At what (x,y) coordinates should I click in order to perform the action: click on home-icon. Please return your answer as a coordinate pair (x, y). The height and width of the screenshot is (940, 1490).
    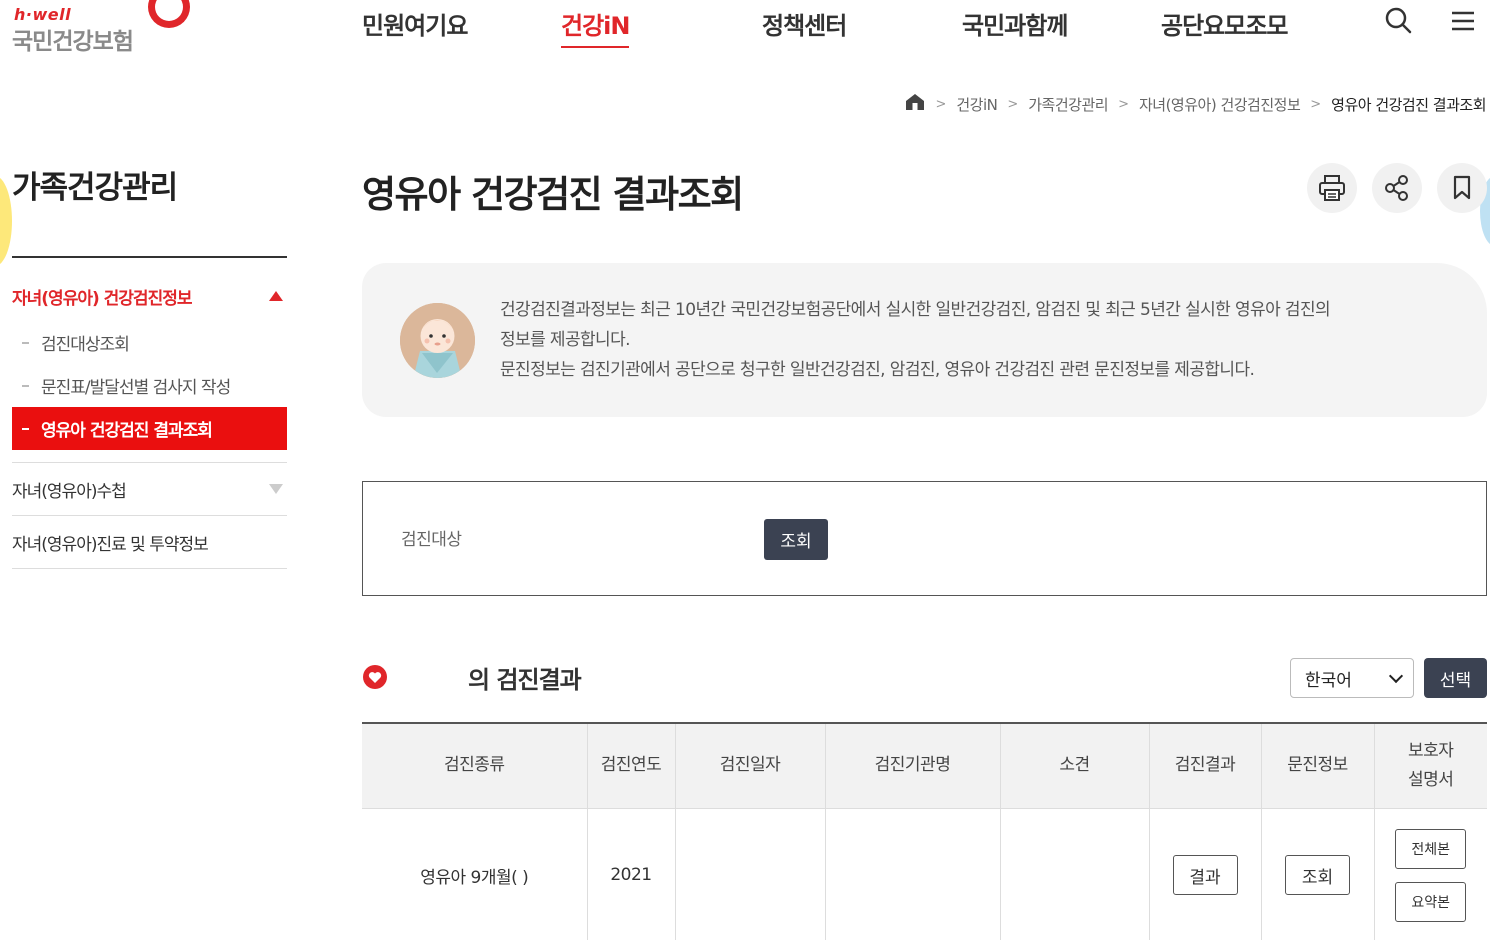
    Looking at the image, I should click on (915, 104).